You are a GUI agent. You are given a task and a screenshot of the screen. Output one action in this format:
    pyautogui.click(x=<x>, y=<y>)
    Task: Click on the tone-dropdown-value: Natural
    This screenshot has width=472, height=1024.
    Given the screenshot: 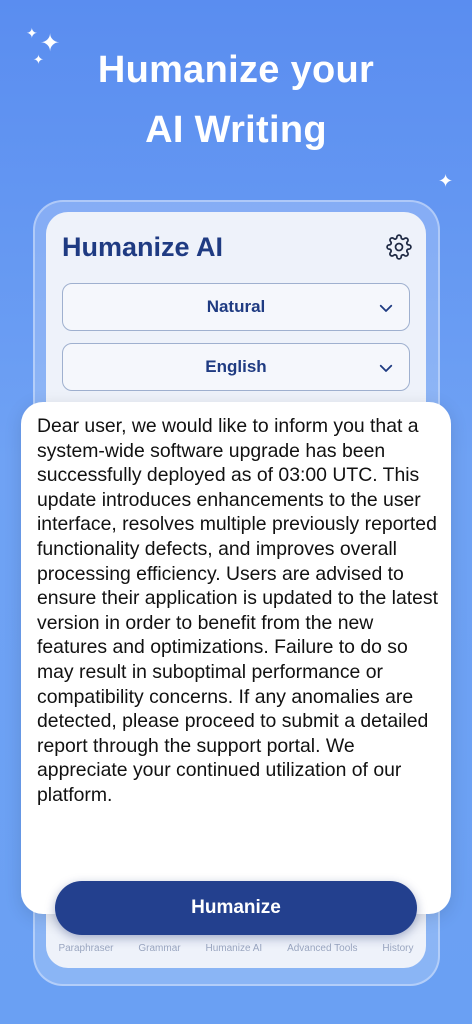 What is the action you would take?
    pyautogui.click(x=236, y=306)
    